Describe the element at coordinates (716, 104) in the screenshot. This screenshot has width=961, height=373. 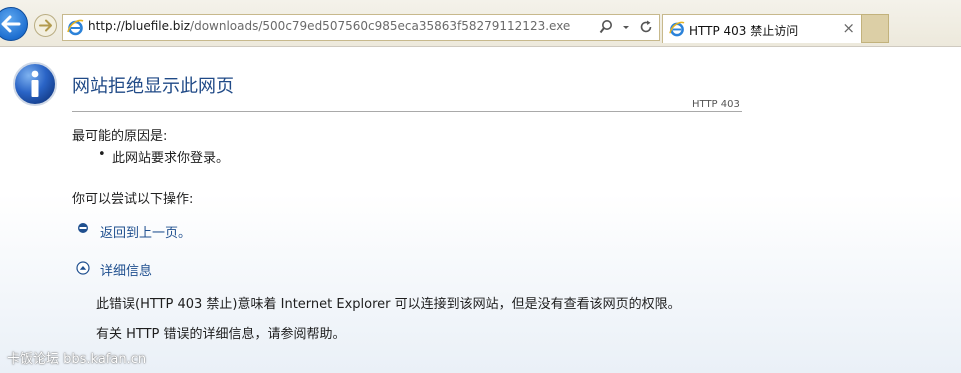
I see `status-code: HTTP 403` at that location.